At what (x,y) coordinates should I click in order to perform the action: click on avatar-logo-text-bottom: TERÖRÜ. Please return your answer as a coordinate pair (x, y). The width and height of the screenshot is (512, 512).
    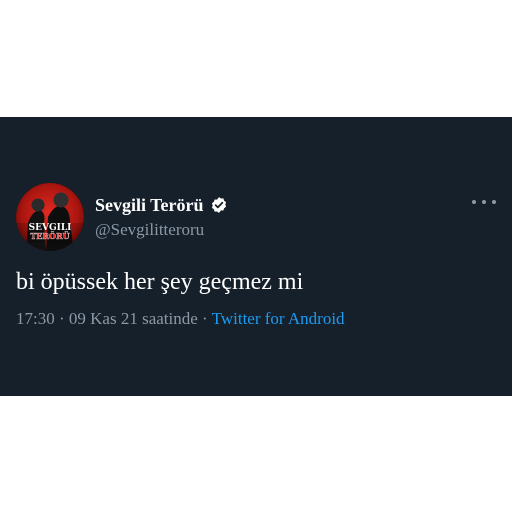
    Looking at the image, I should click on (49, 236).